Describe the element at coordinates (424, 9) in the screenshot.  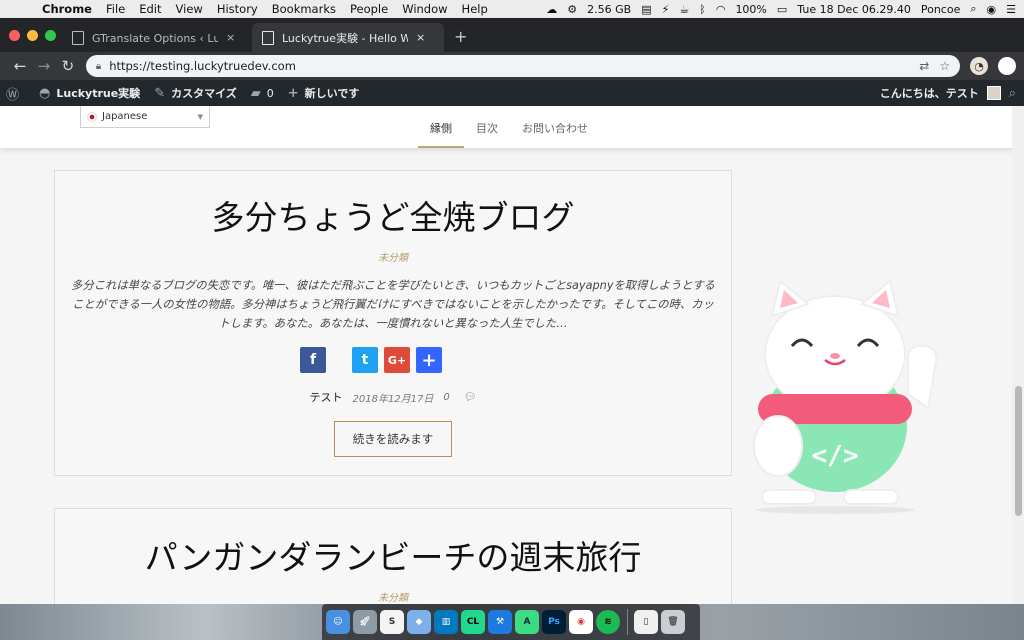
I see `menu-window: Window` at that location.